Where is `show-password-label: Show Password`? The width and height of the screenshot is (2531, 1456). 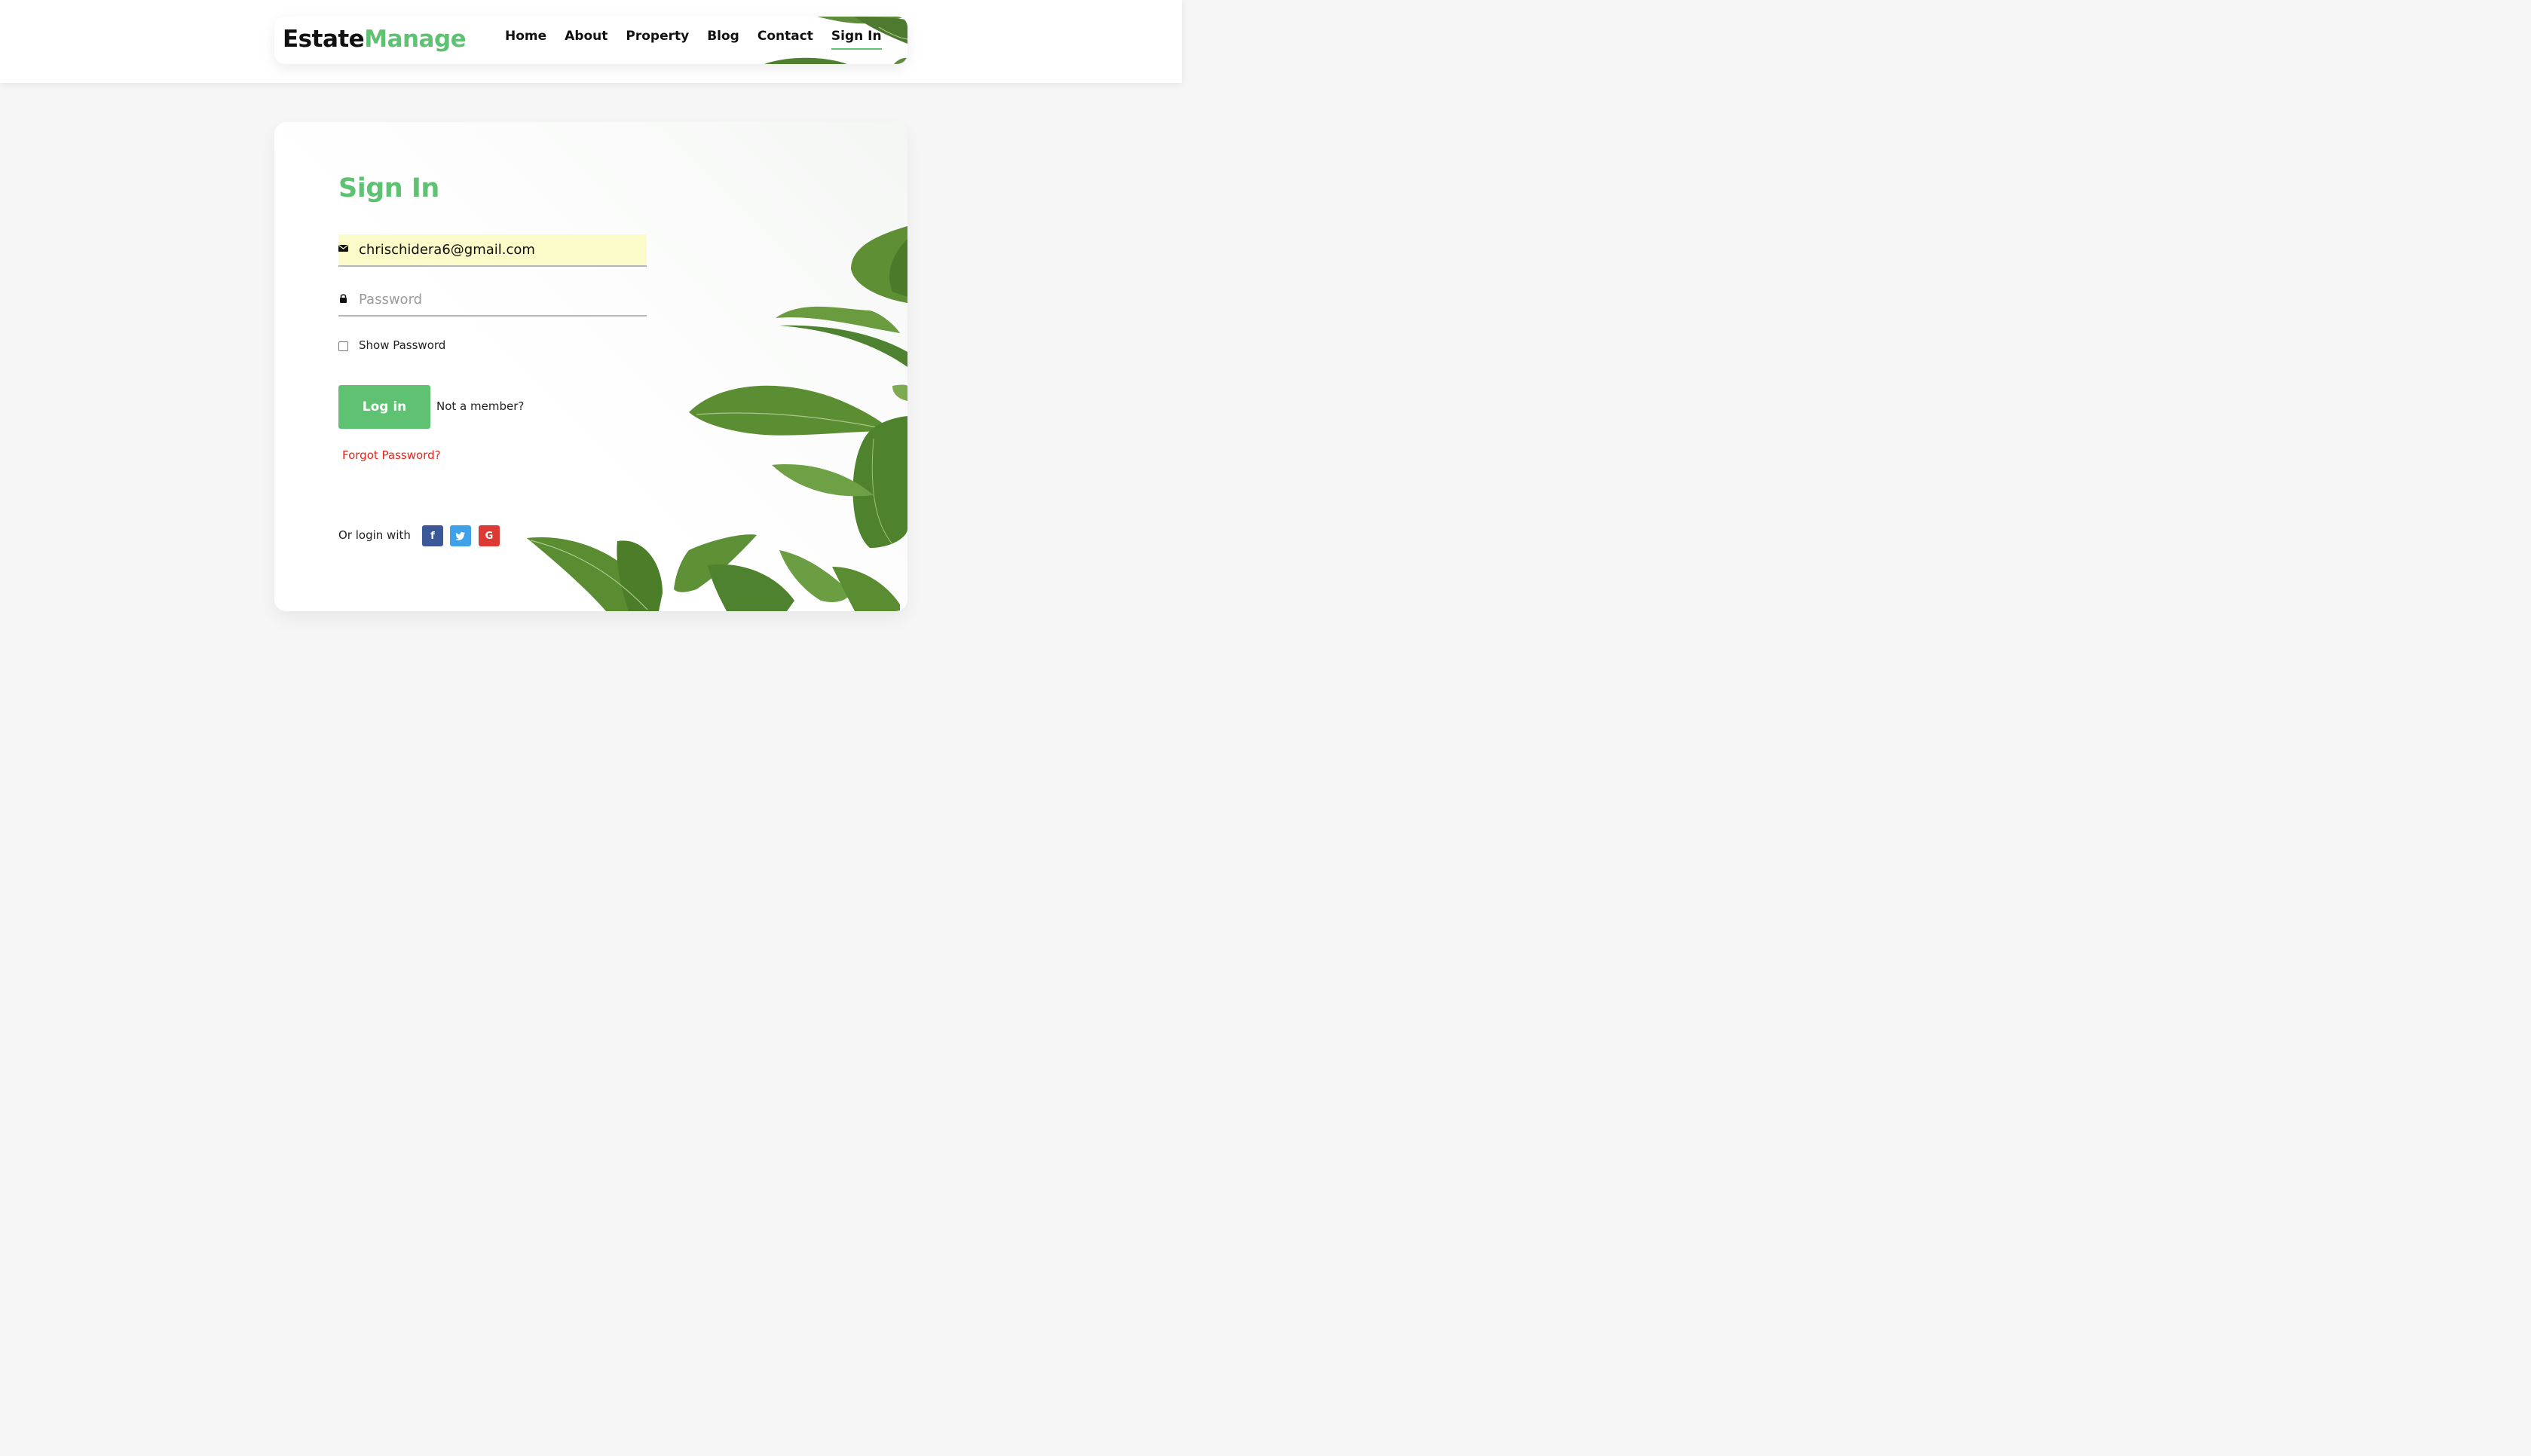
show-password-label: Show Password is located at coordinates (402, 345).